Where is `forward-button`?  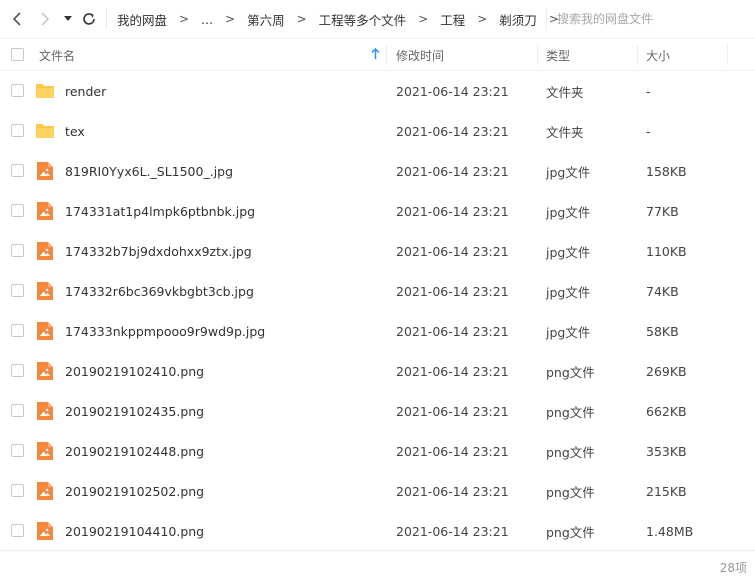
forward-button is located at coordinates (45, 19).